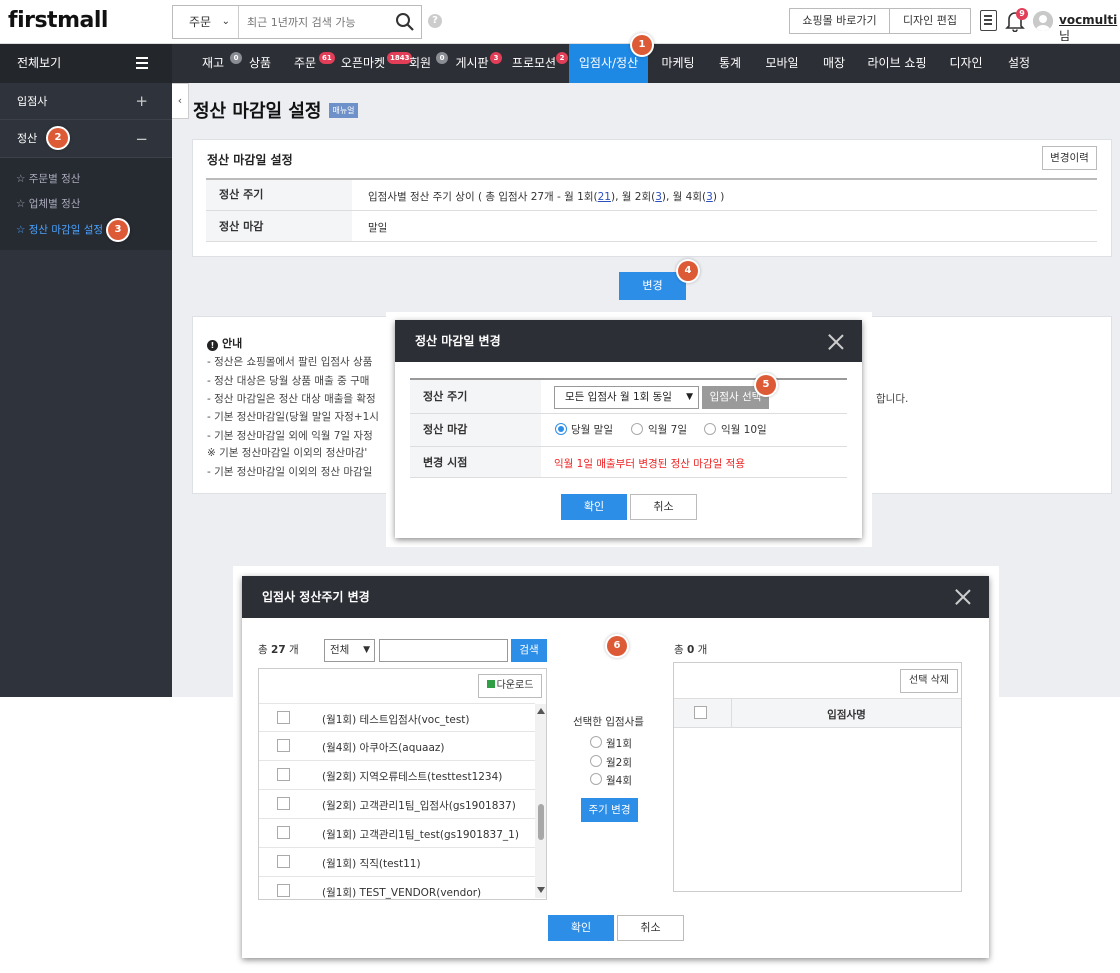 The image size is (1120, 973). What do you see at coordinates (375, 63) in the screenshot?
I see `nav-item-openmarket: 오픈마켓 1843` at bounding box center [375, 63].